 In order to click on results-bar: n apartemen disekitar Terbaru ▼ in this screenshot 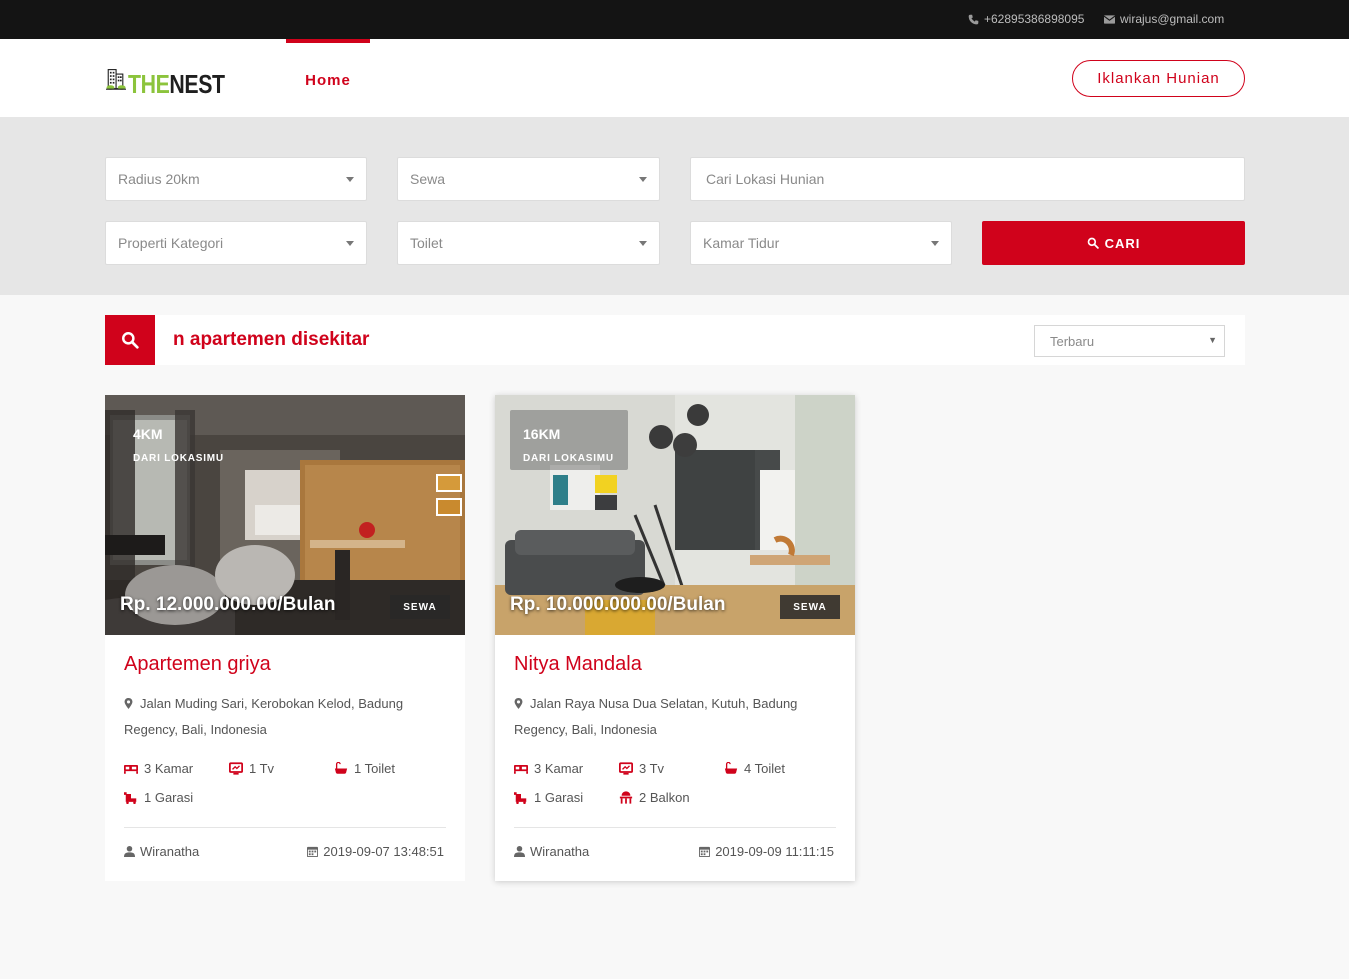, I will do `click(675, 340)`.